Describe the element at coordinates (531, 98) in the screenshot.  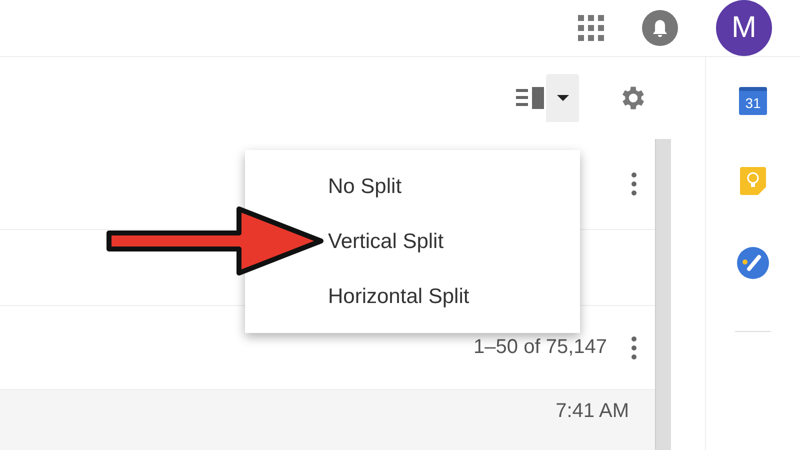
I see `split-pane-icon` at that location.